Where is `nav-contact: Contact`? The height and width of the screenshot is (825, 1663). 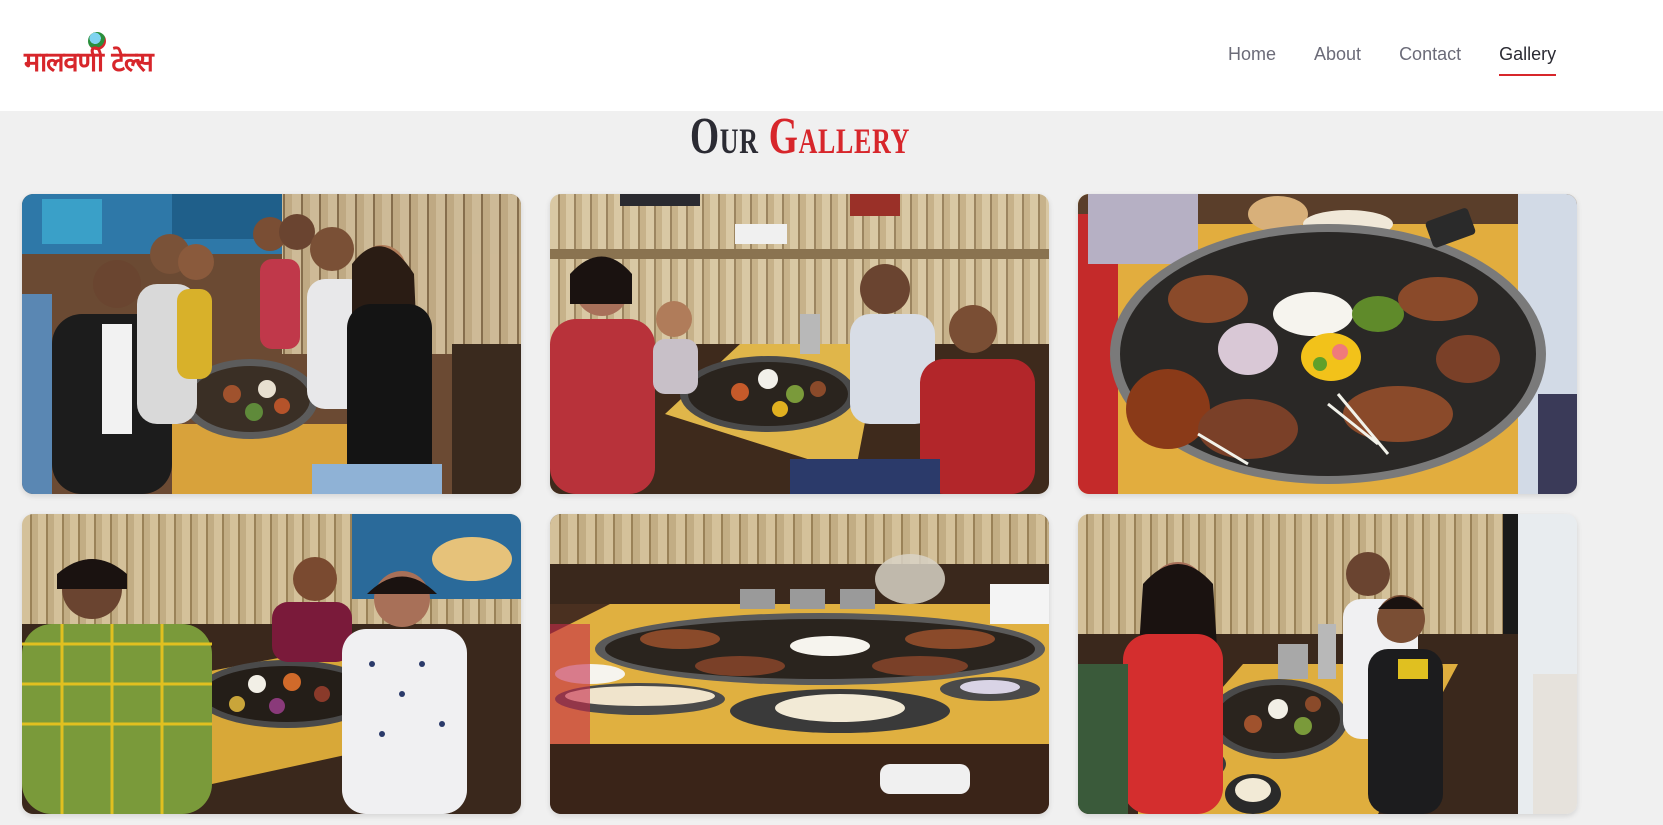
nav-contact: Contact is located at coordinates (1430, 60).